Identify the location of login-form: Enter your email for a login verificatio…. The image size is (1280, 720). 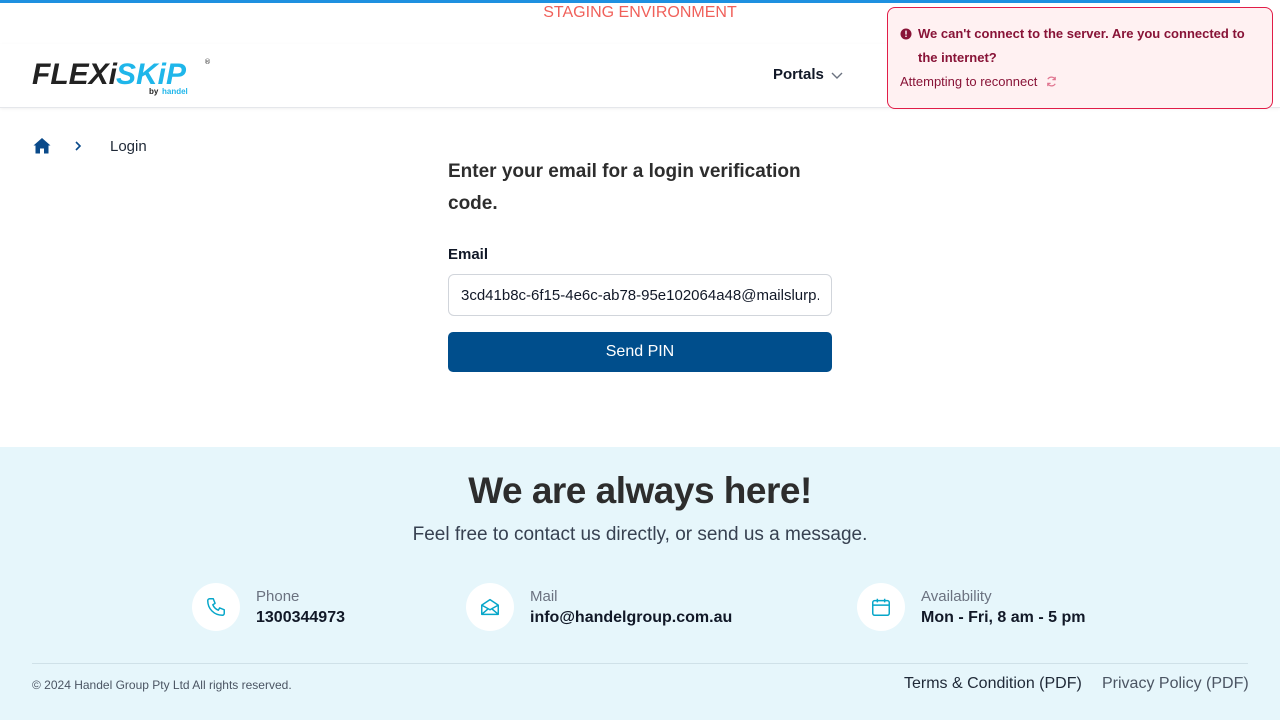
(640, 264).